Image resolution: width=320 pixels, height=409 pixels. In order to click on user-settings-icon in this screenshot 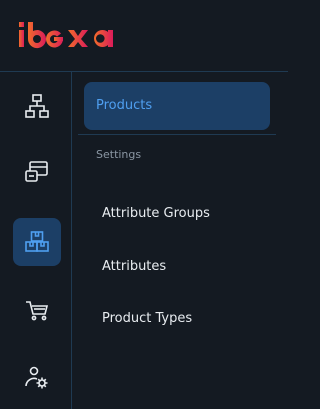, I will do `click(37, 378)`.